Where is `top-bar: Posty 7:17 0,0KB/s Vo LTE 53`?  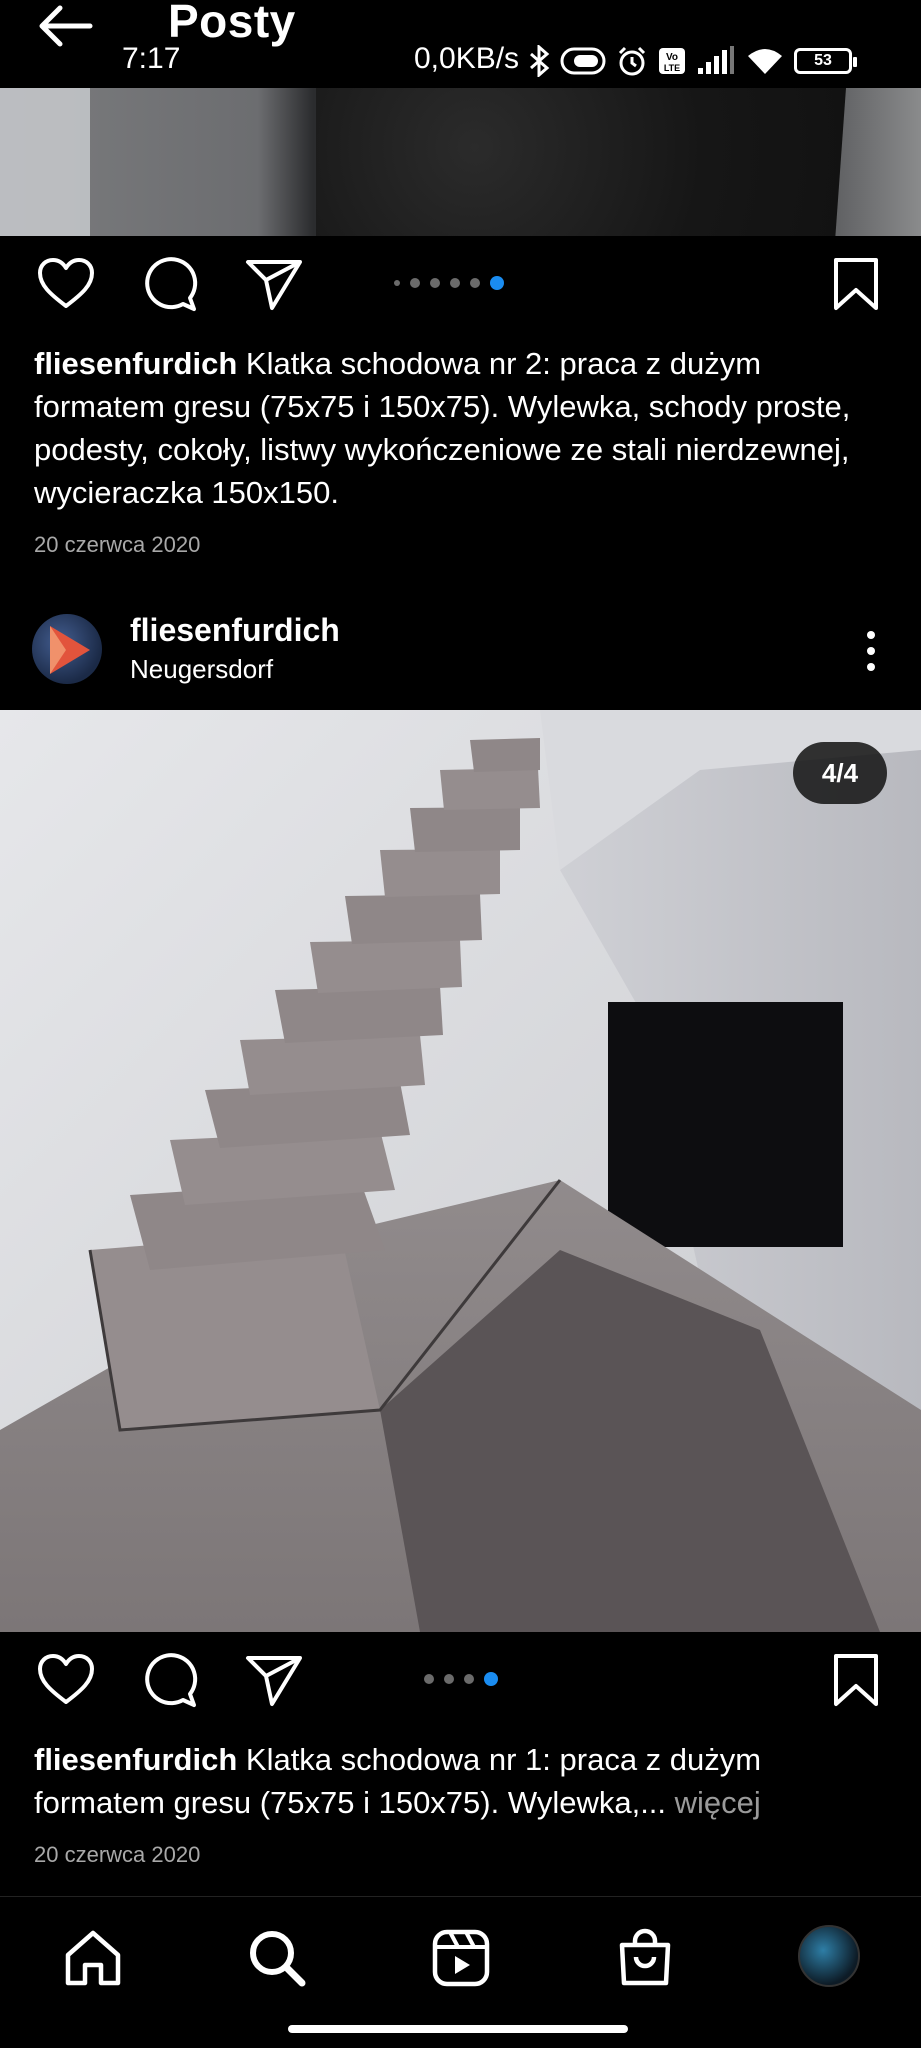 top-bar: Posty 7:17 0,0KB/s Vo LTE 53 is located at coordinates (460, 44).